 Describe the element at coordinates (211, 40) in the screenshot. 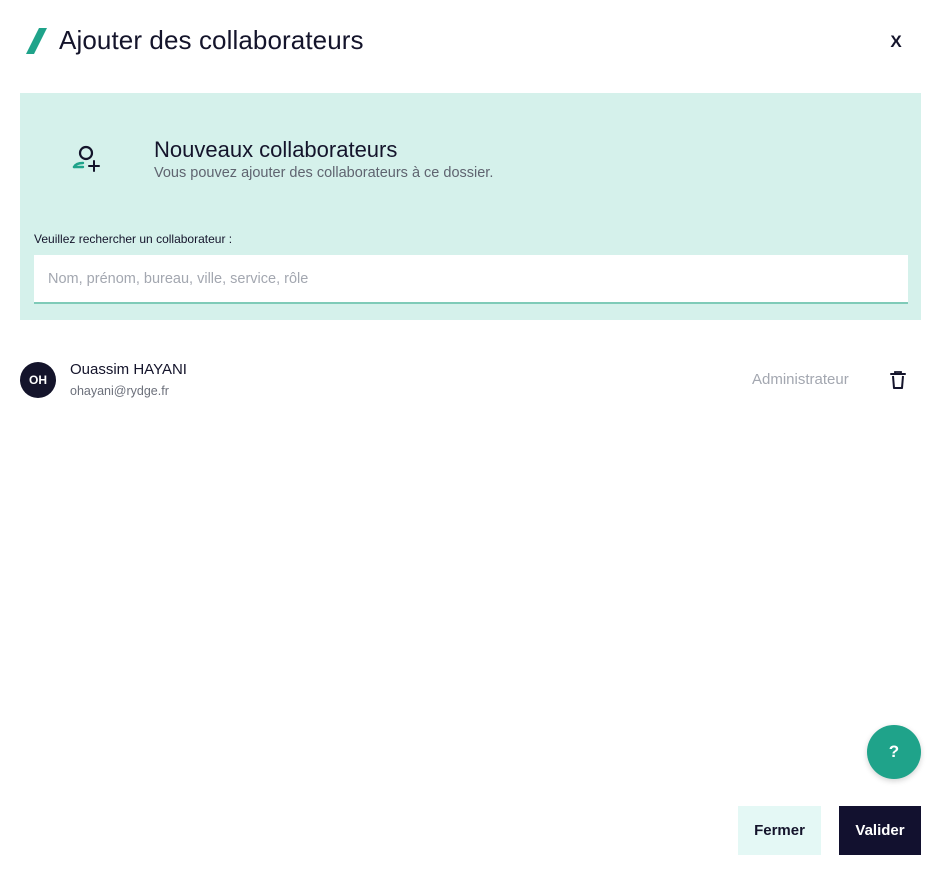

I see `modal-title: Ajouter des collaborateurs` at that location.